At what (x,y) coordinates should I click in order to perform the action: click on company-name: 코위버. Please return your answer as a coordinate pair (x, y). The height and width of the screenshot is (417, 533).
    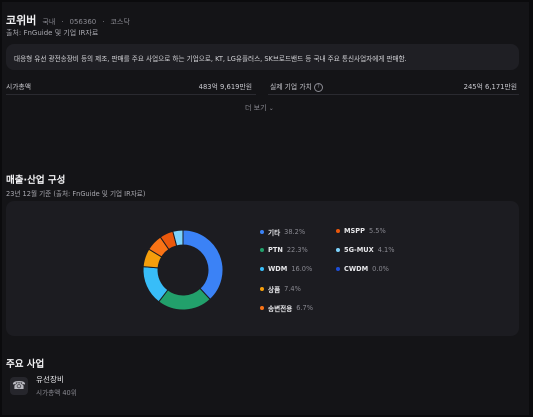
    Looking at the image, I should click on (21, 20).